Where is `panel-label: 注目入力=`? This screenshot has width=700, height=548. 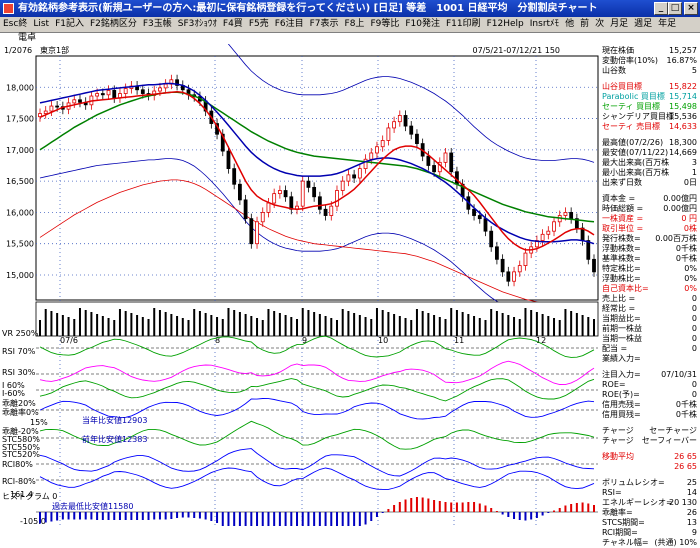 panel-label: 注目入力= is located at coordinates (621, 374).